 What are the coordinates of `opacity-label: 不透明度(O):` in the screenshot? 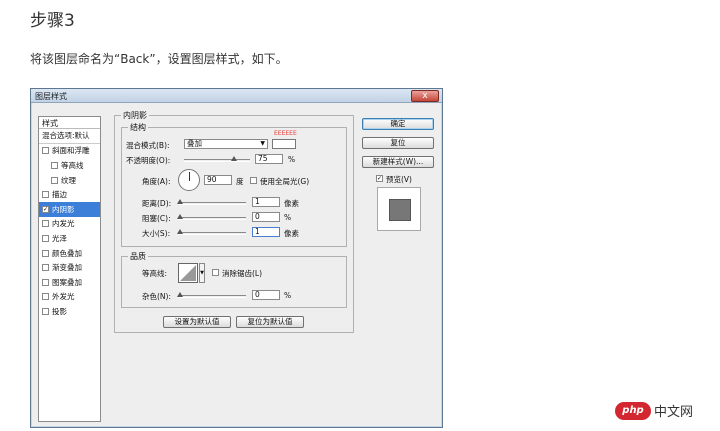 It's located at (148, 160).